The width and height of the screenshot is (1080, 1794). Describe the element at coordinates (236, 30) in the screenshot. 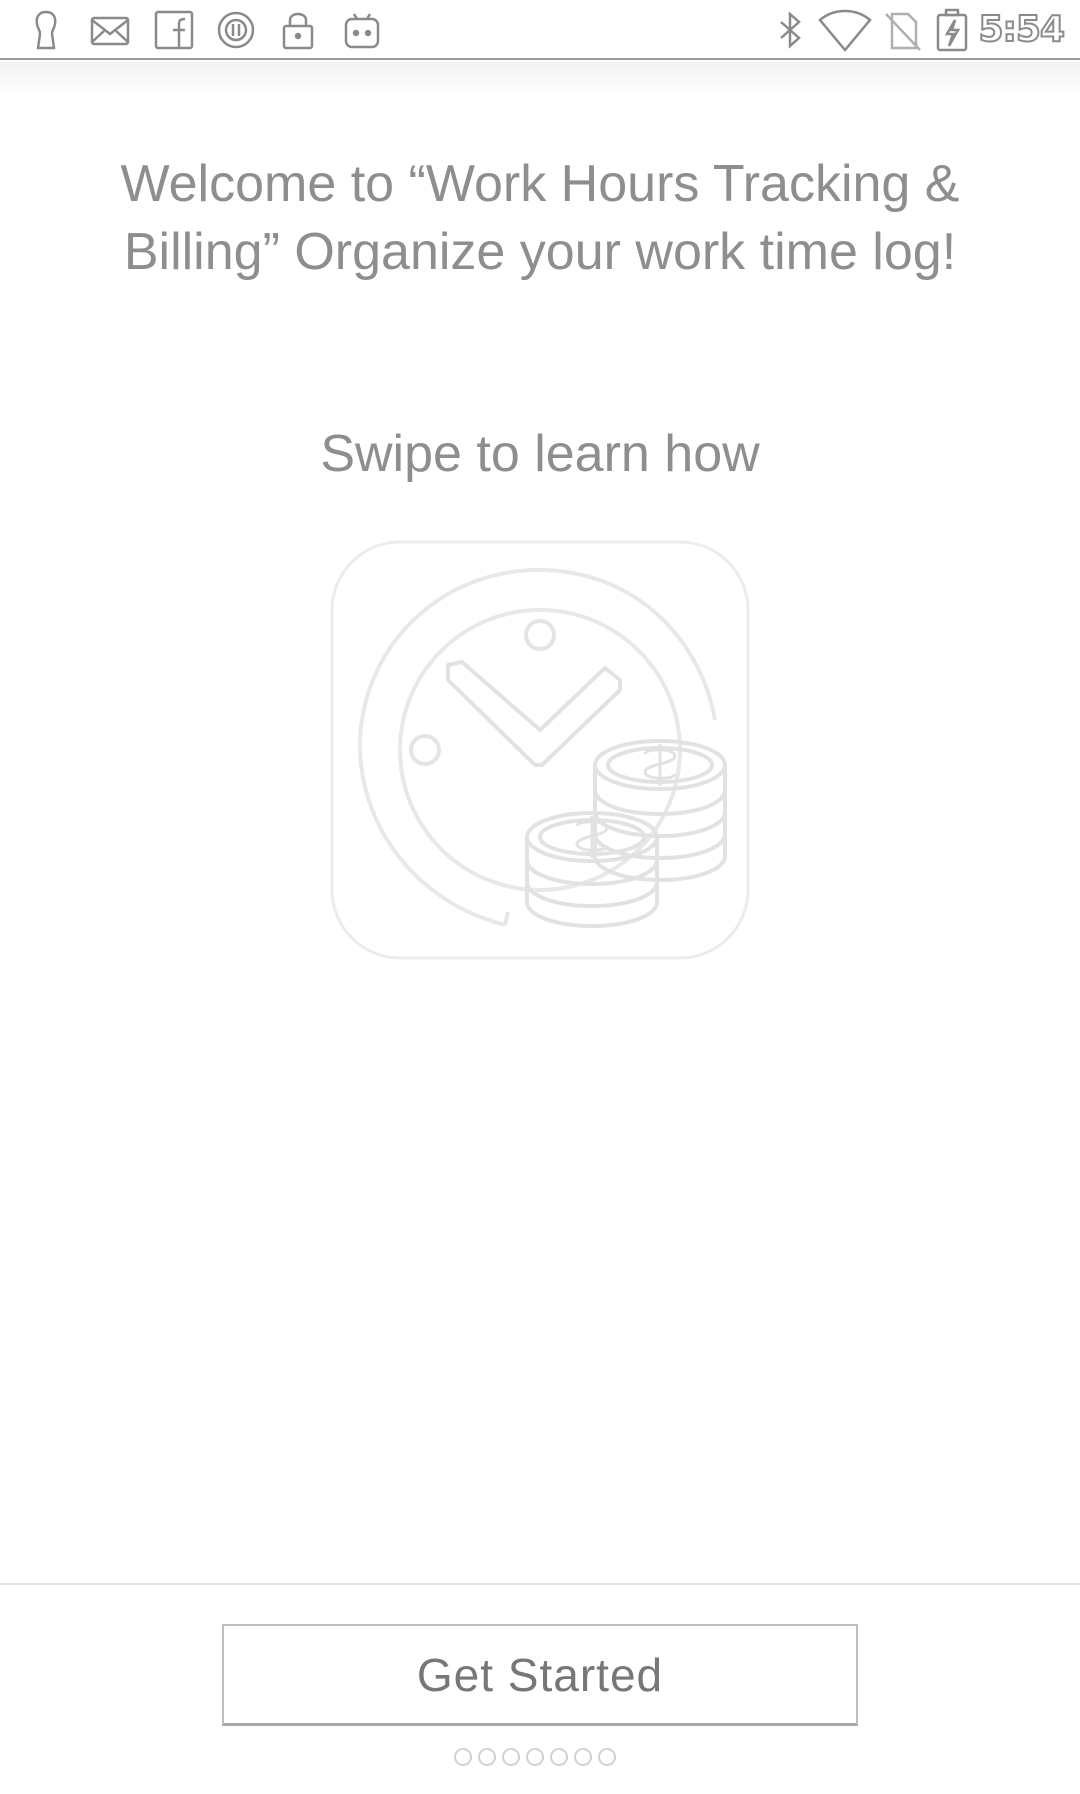

I see `circle-pause-icon` at that location.